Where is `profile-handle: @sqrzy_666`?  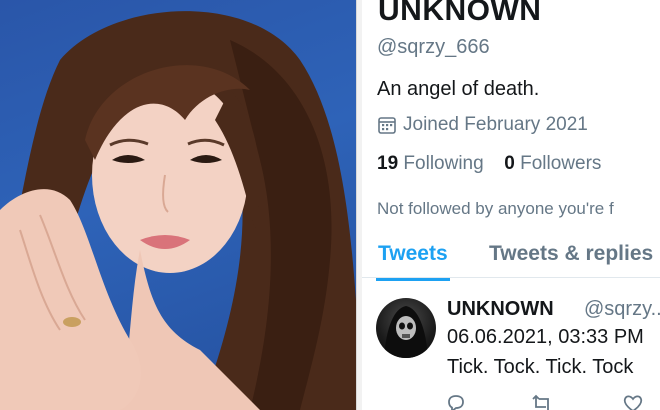 profile-handle: @sqrzy_666 is located at coordinates (433, 47).